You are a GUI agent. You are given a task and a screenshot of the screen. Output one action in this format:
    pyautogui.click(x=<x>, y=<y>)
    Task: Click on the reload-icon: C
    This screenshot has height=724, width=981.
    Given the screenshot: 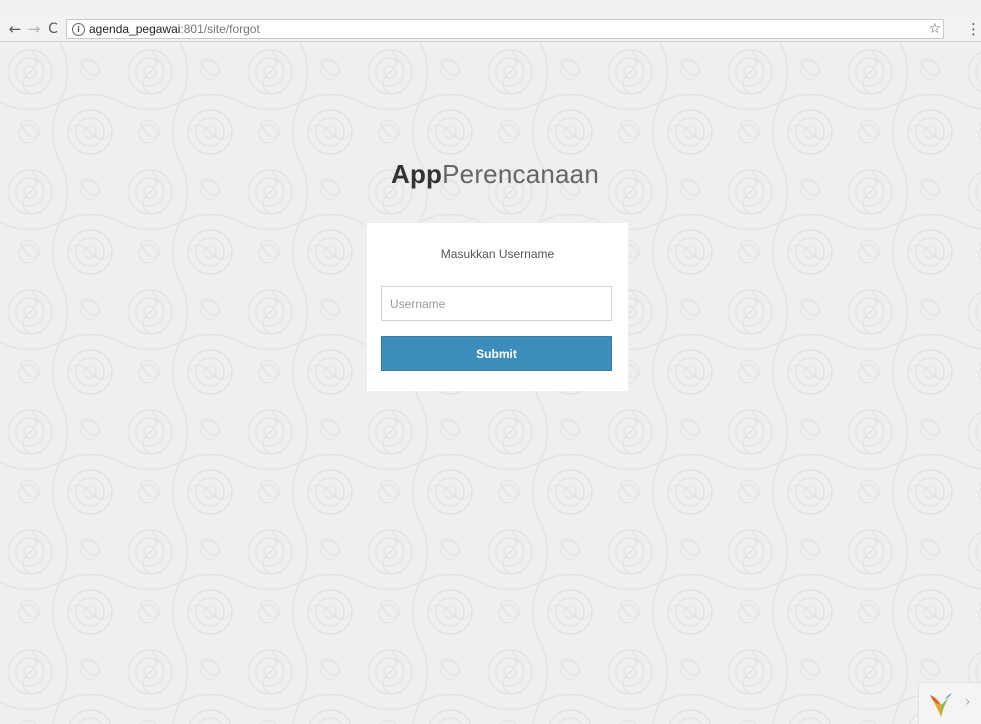 What is the action you would take?
    pyautogui.click(x=53, y=29)
    